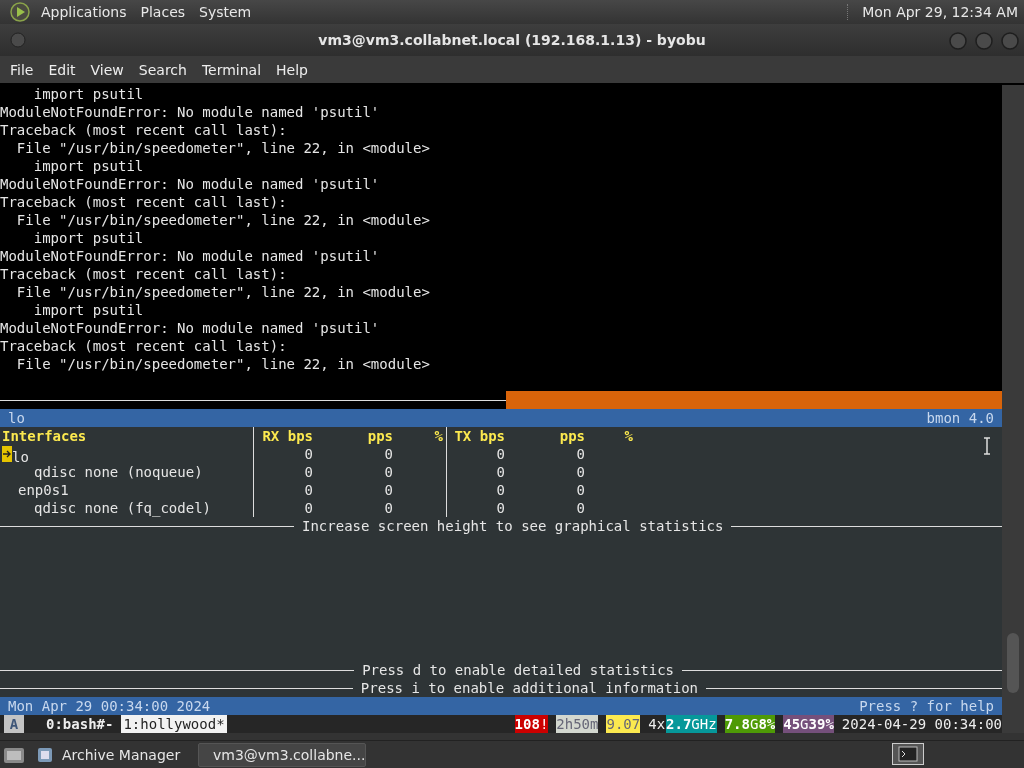 The image size is (1024, 768). Describe the element at coordinates (18, 40) in the screenshot. I see `window-menu-icon` at that location.